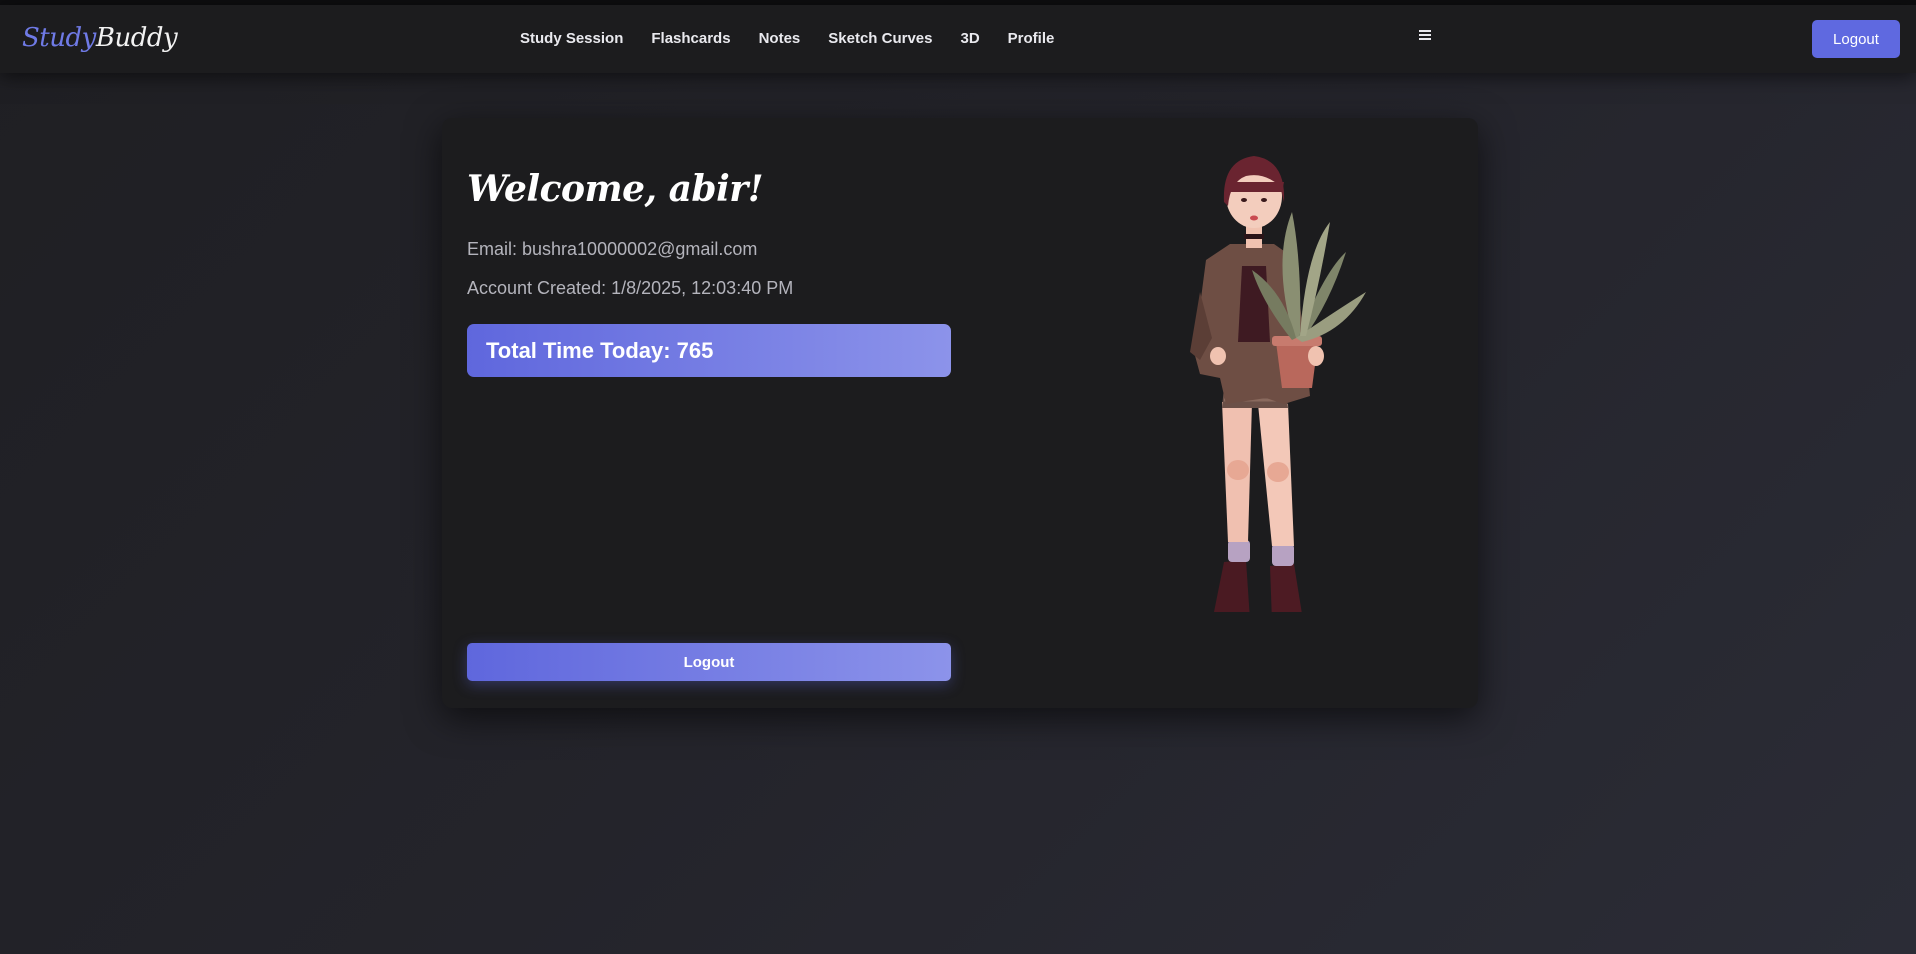 The height and width of the screenshot is (954, 1916). What do you see at coordinates (136, 38) in the screenshot?
I see `logo-buddy-text: Buddy` at bounding box center [136, 38].